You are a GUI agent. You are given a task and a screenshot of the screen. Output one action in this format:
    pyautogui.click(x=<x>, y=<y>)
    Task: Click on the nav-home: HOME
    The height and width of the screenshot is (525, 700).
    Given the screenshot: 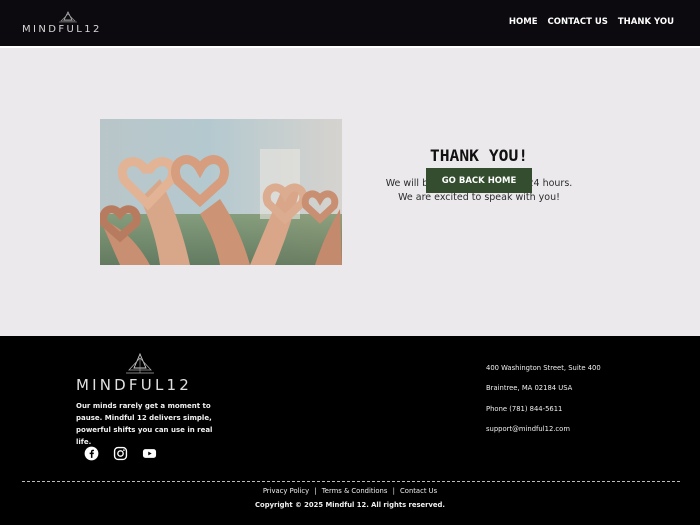 What is the action you would take?
    pyautogui.click(x=523, y=22)
    